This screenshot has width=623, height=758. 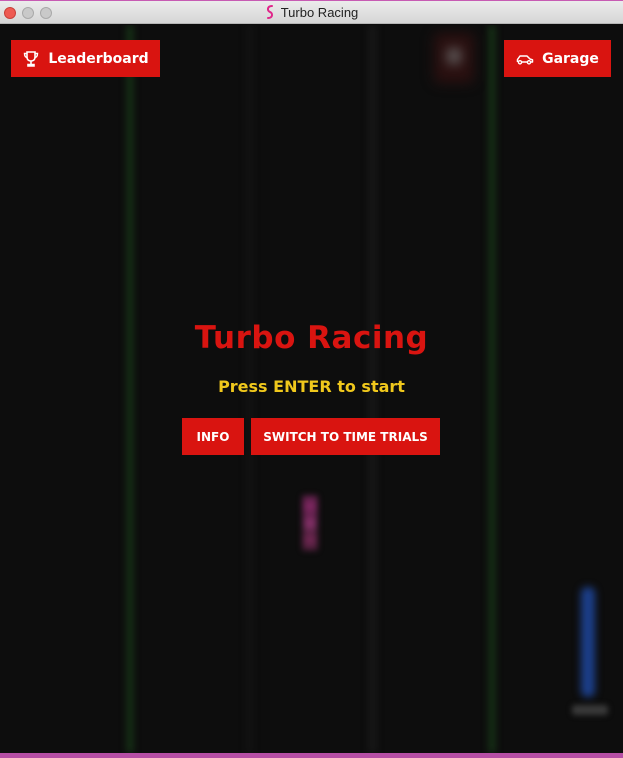 I want to click on trophy-icon, so click(x=31, y=58).